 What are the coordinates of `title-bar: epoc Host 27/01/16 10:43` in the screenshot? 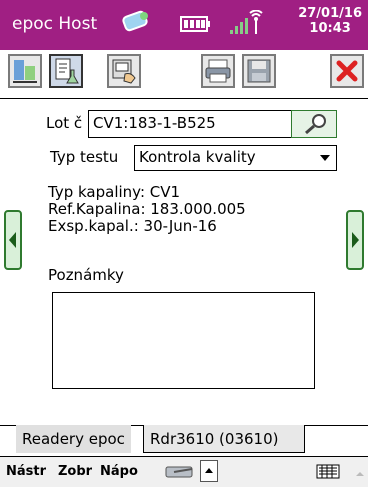 It's located at (184, 25).